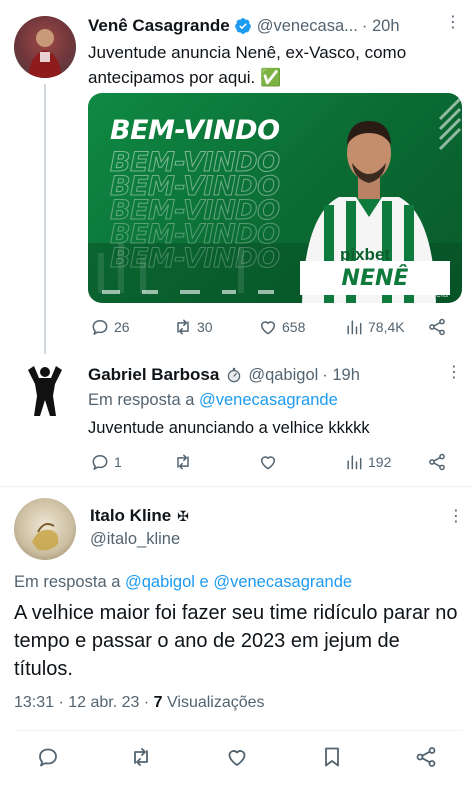  Describe the element at coordinates (45, 537) in the screenshot. I see `avatar-italo-photo` at that location.